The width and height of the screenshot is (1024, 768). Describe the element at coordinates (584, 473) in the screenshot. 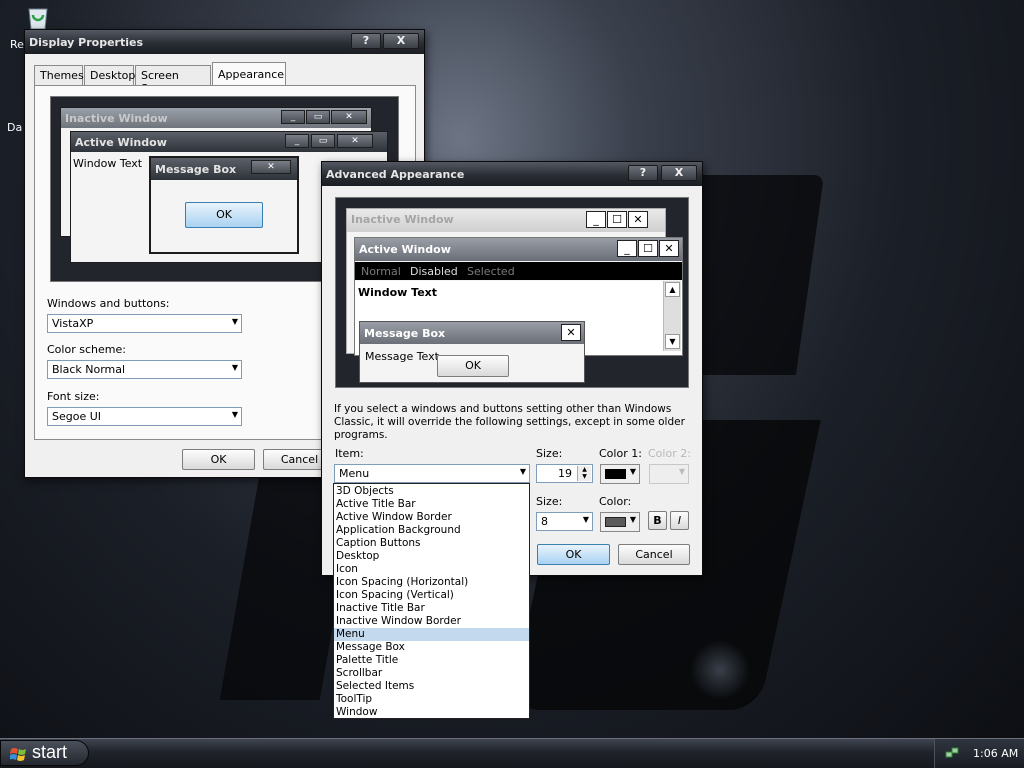

I see `spinner-arrows-icon: ▲ ▼` at that location.